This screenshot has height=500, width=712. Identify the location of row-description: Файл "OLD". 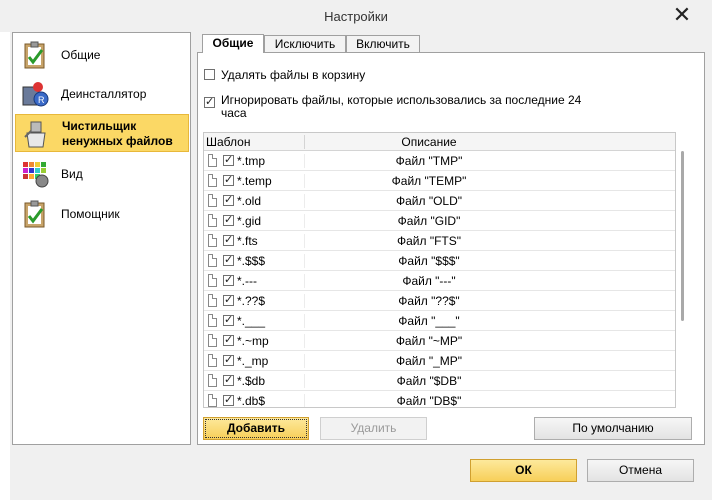
(428, 201).